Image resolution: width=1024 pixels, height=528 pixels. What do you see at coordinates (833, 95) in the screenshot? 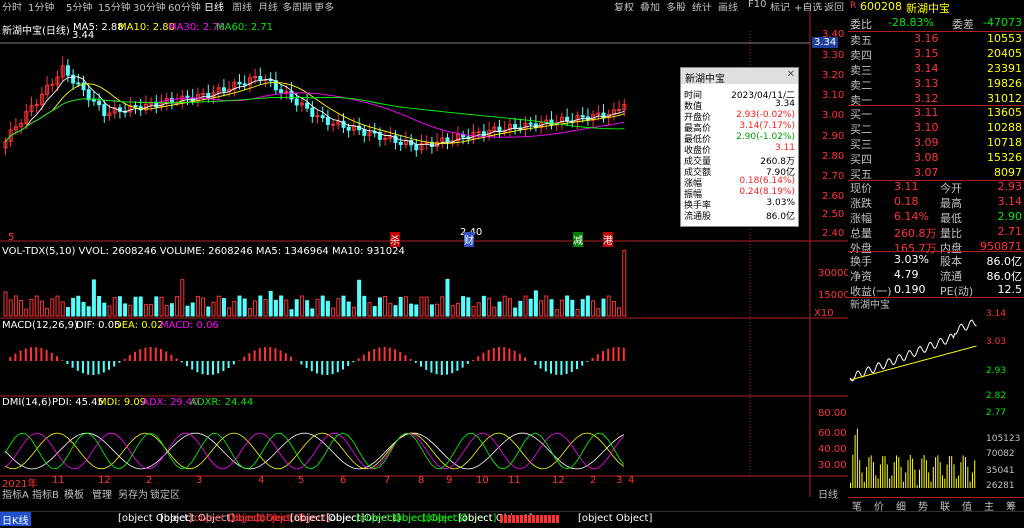
I see `price-tick: 3.10` at bounding box center [833, 95].